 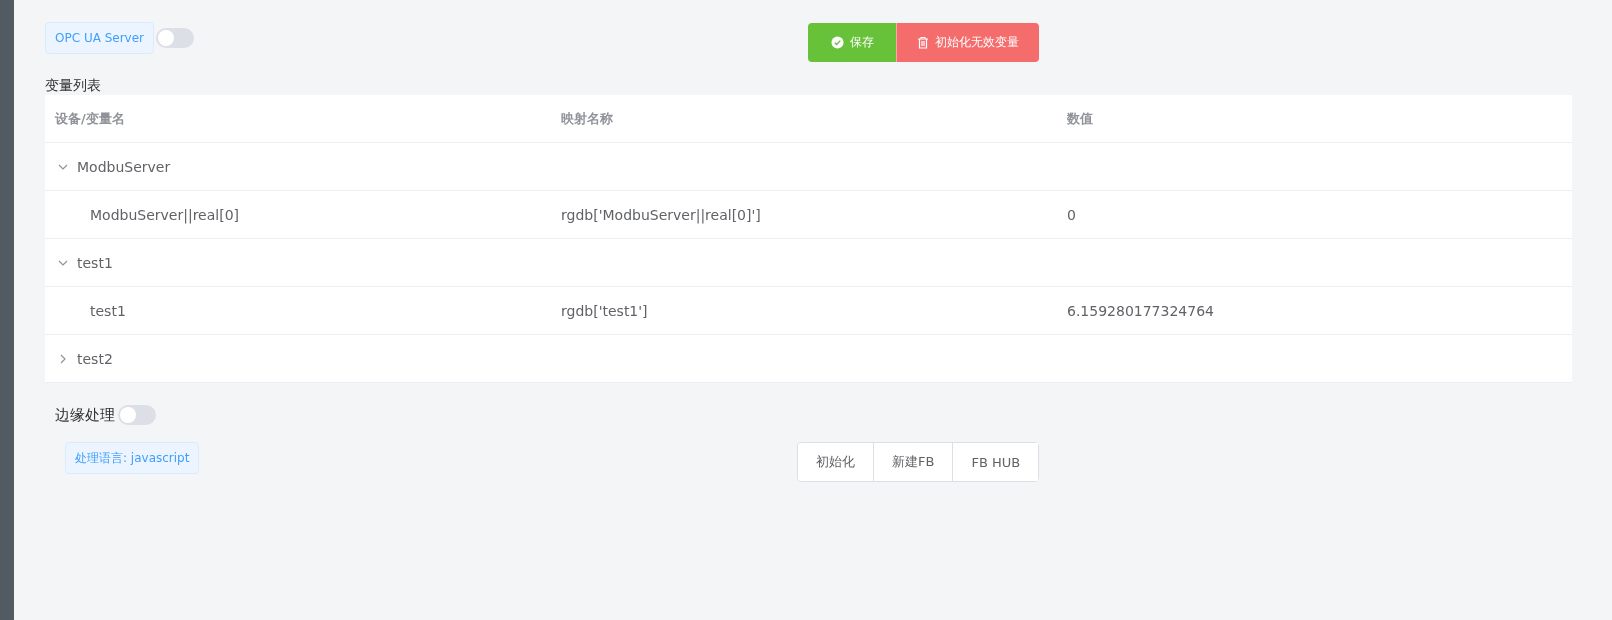 I want to click on section-title: 边缘处理, so click(x=85, y=415).